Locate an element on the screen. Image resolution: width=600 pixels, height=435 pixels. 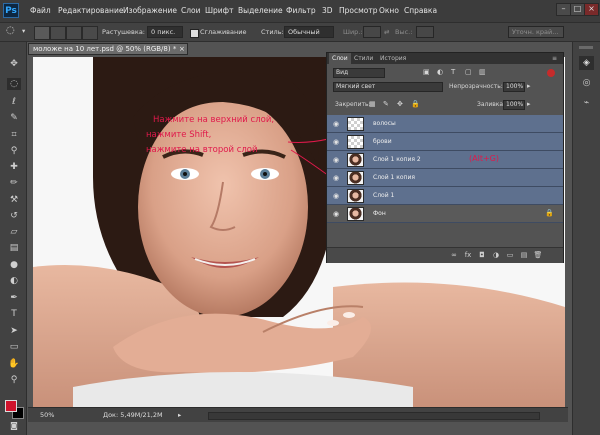
lock-transparency-icon: ▦ is located at coordinates (372, 104).